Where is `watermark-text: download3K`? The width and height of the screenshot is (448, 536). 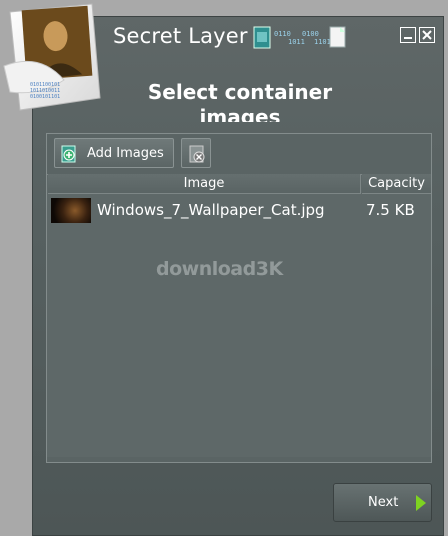
watermark-text: download3K is located at coordinates (219, 269).